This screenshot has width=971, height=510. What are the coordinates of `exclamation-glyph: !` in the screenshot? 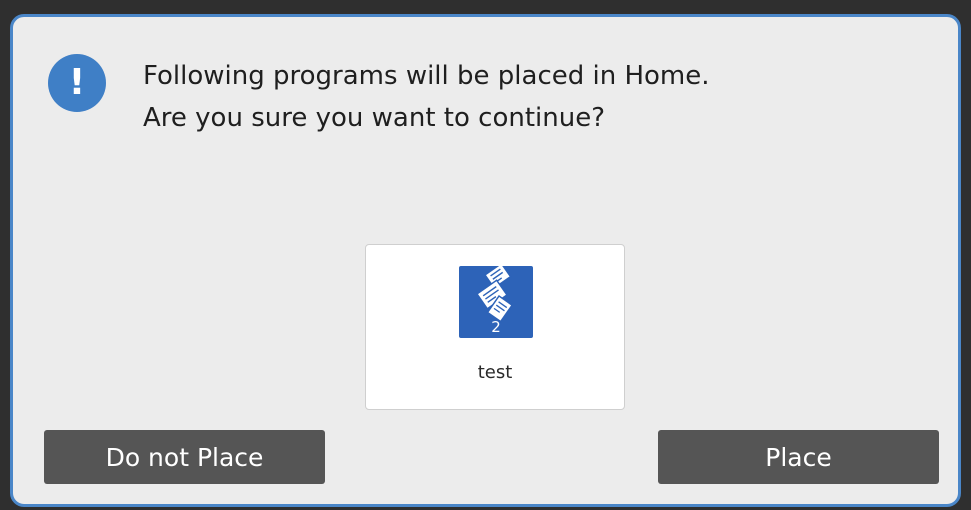 It's located at (77, 82).